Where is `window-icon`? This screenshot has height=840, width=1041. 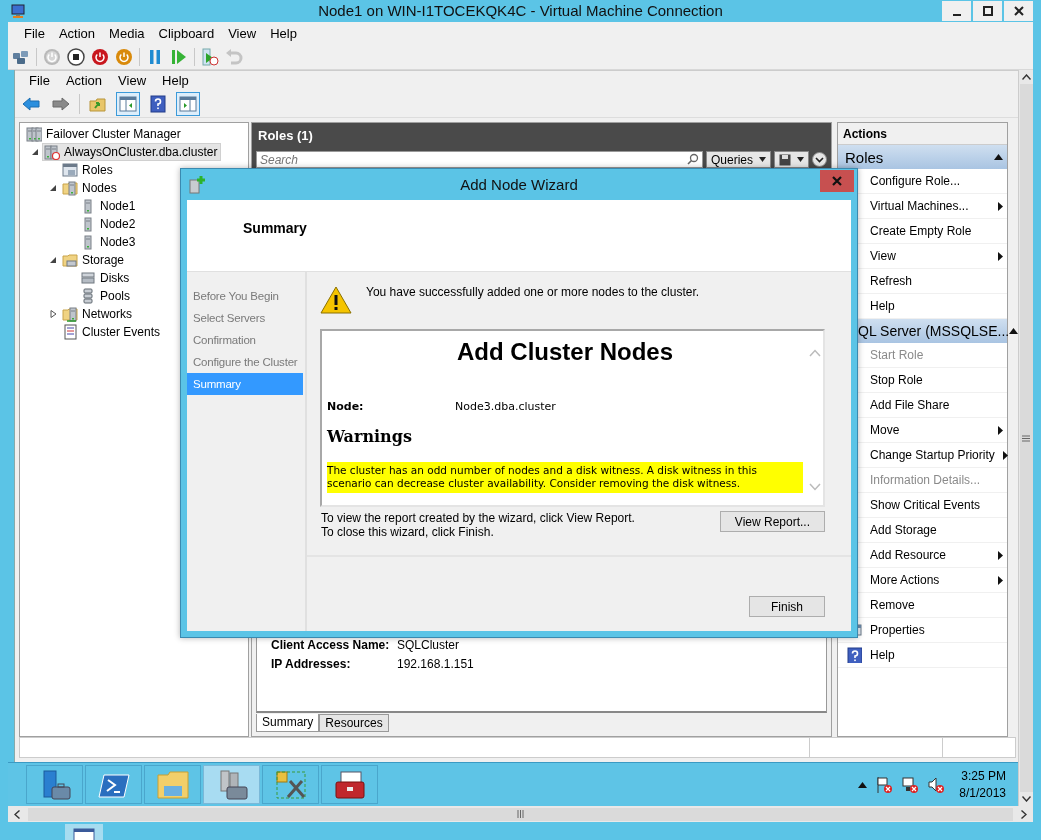 window-icon is located at coordinates (84, 834).